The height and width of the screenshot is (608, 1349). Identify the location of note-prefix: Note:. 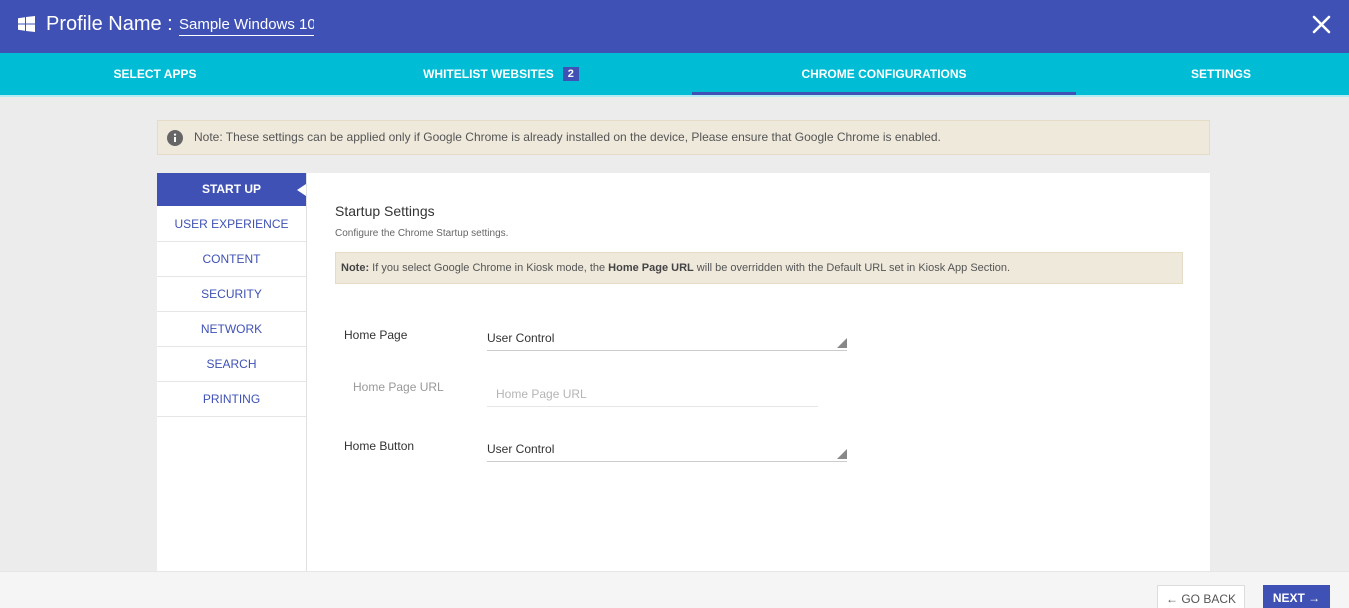
(355, 268).